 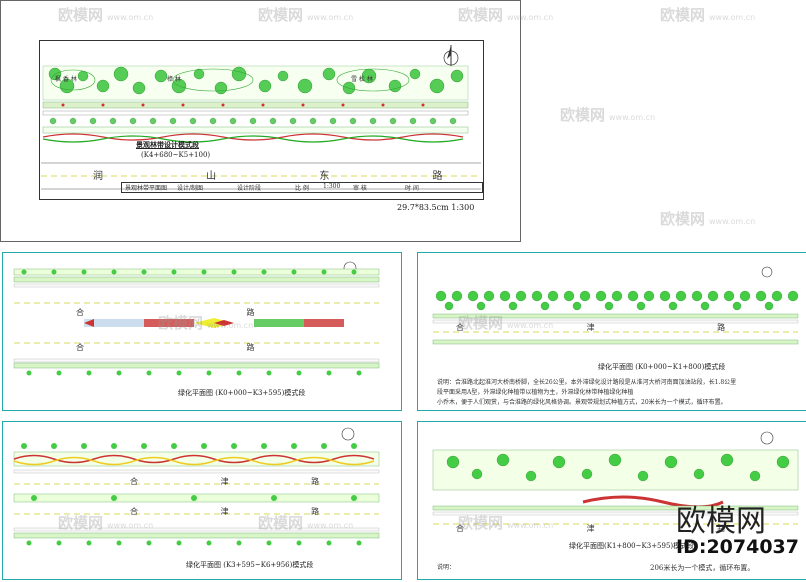 What do you see at coordinates (721, 521) in the screenshot?
I see `brand-logo-large: 欧模网` at bounding box center [721, 521].